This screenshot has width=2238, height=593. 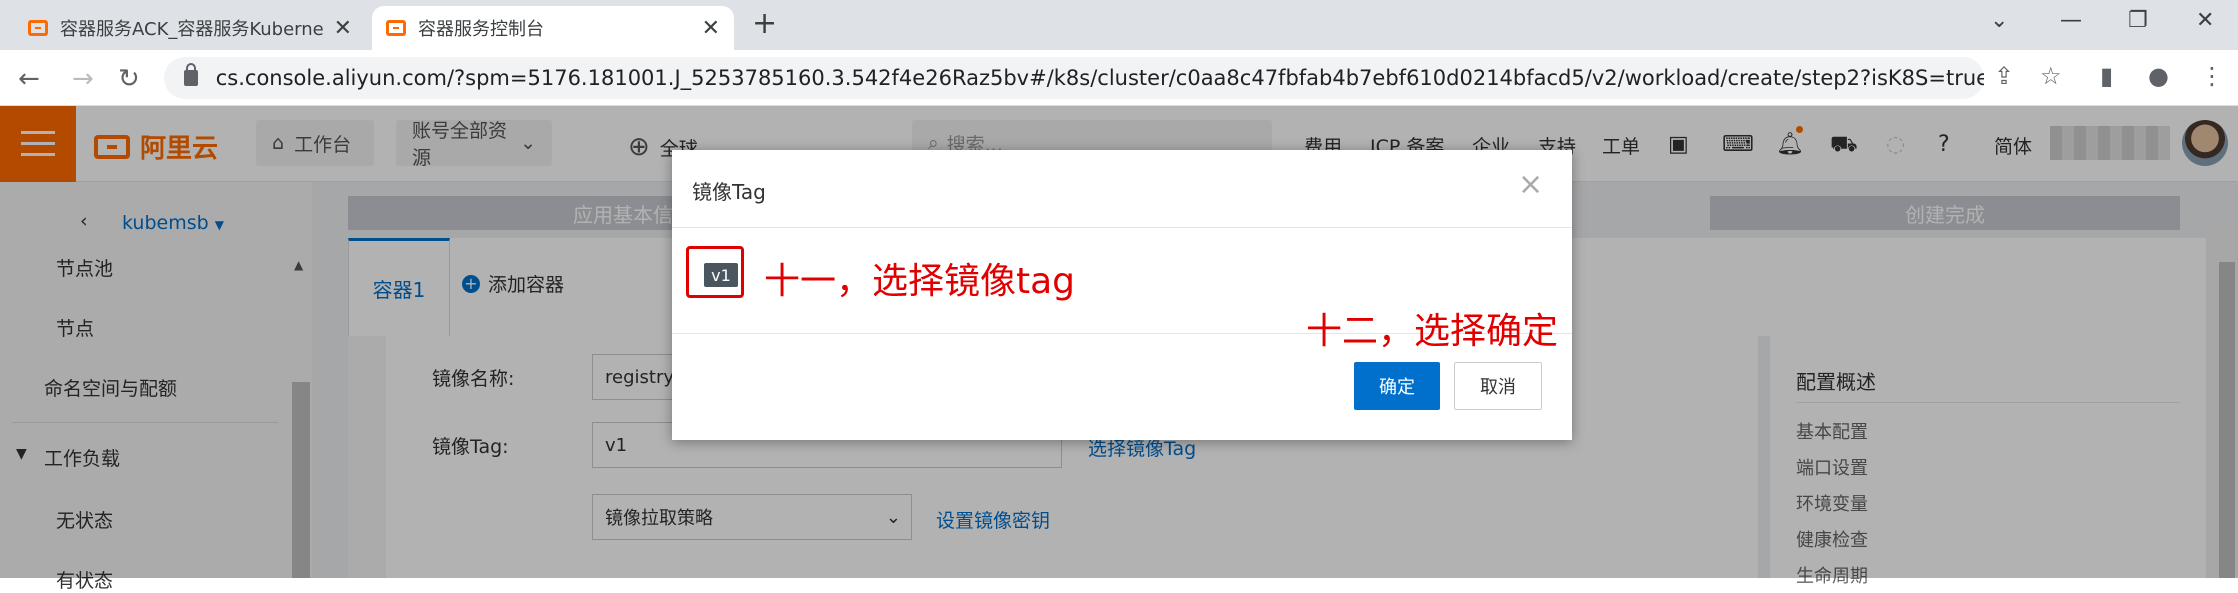 What do you see at coordinates (920, 281) in the screenshot?
I see `annotation-step11: 十一，选择镜像tag` at bounding box center [920, 281].